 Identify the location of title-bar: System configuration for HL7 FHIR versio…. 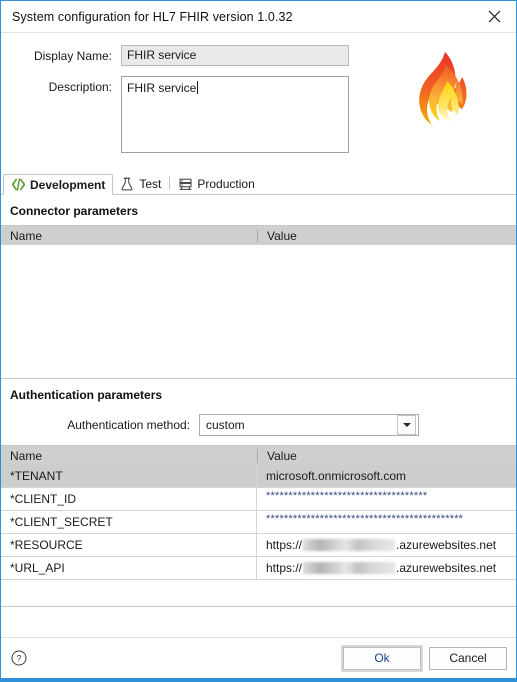
(258, 17).